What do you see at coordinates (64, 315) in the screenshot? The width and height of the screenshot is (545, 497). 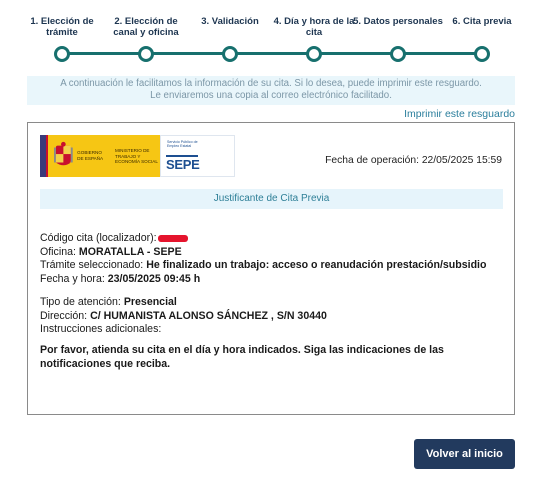 I see `direccion-label: Dirección:` at bounding box center [64, 315].